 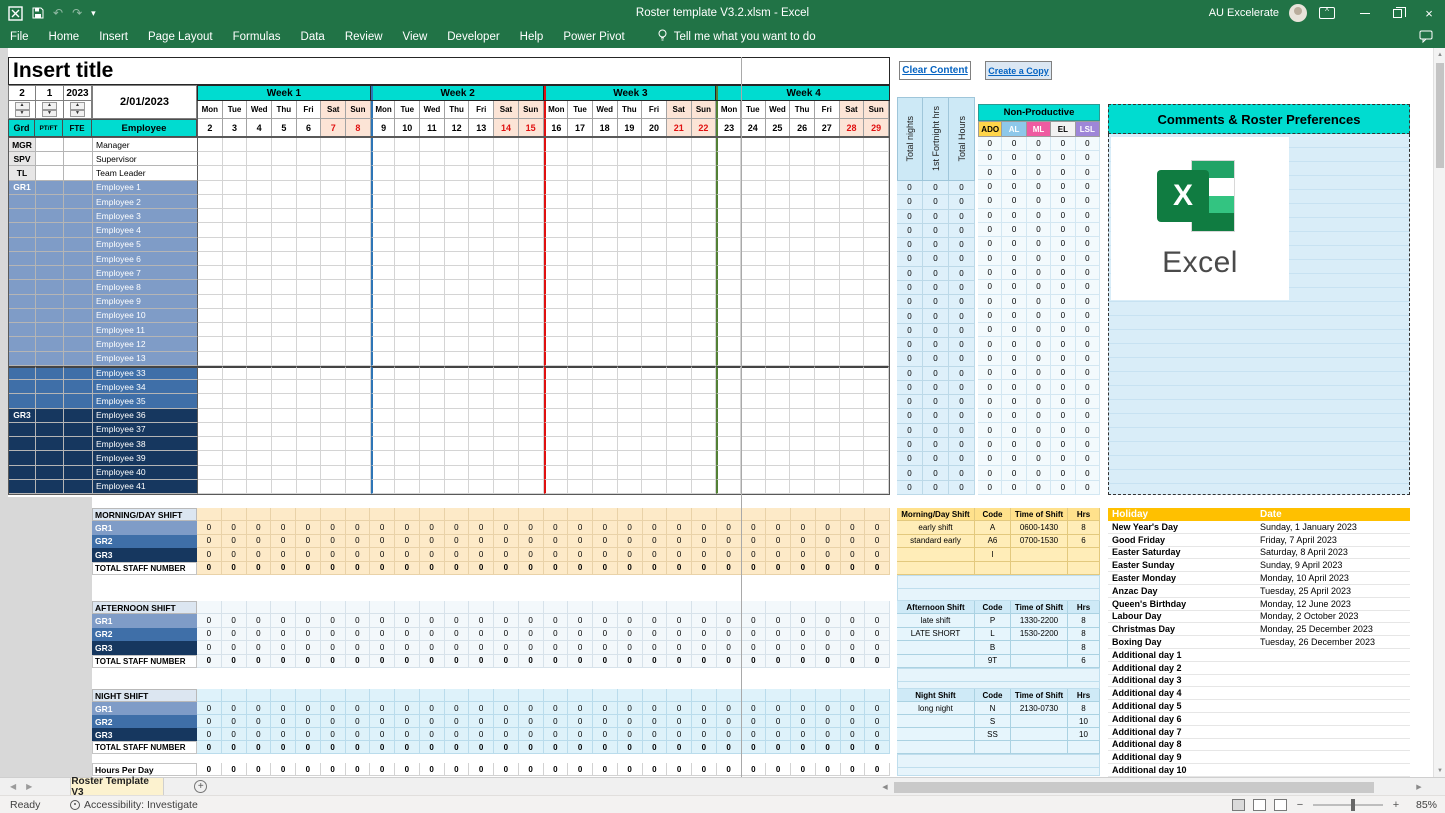 What do you see at coordinates (1018, 70) in the screenshot?
I see `create-a-copy-button: Create a Copy` at bounding box center [1018, 70].